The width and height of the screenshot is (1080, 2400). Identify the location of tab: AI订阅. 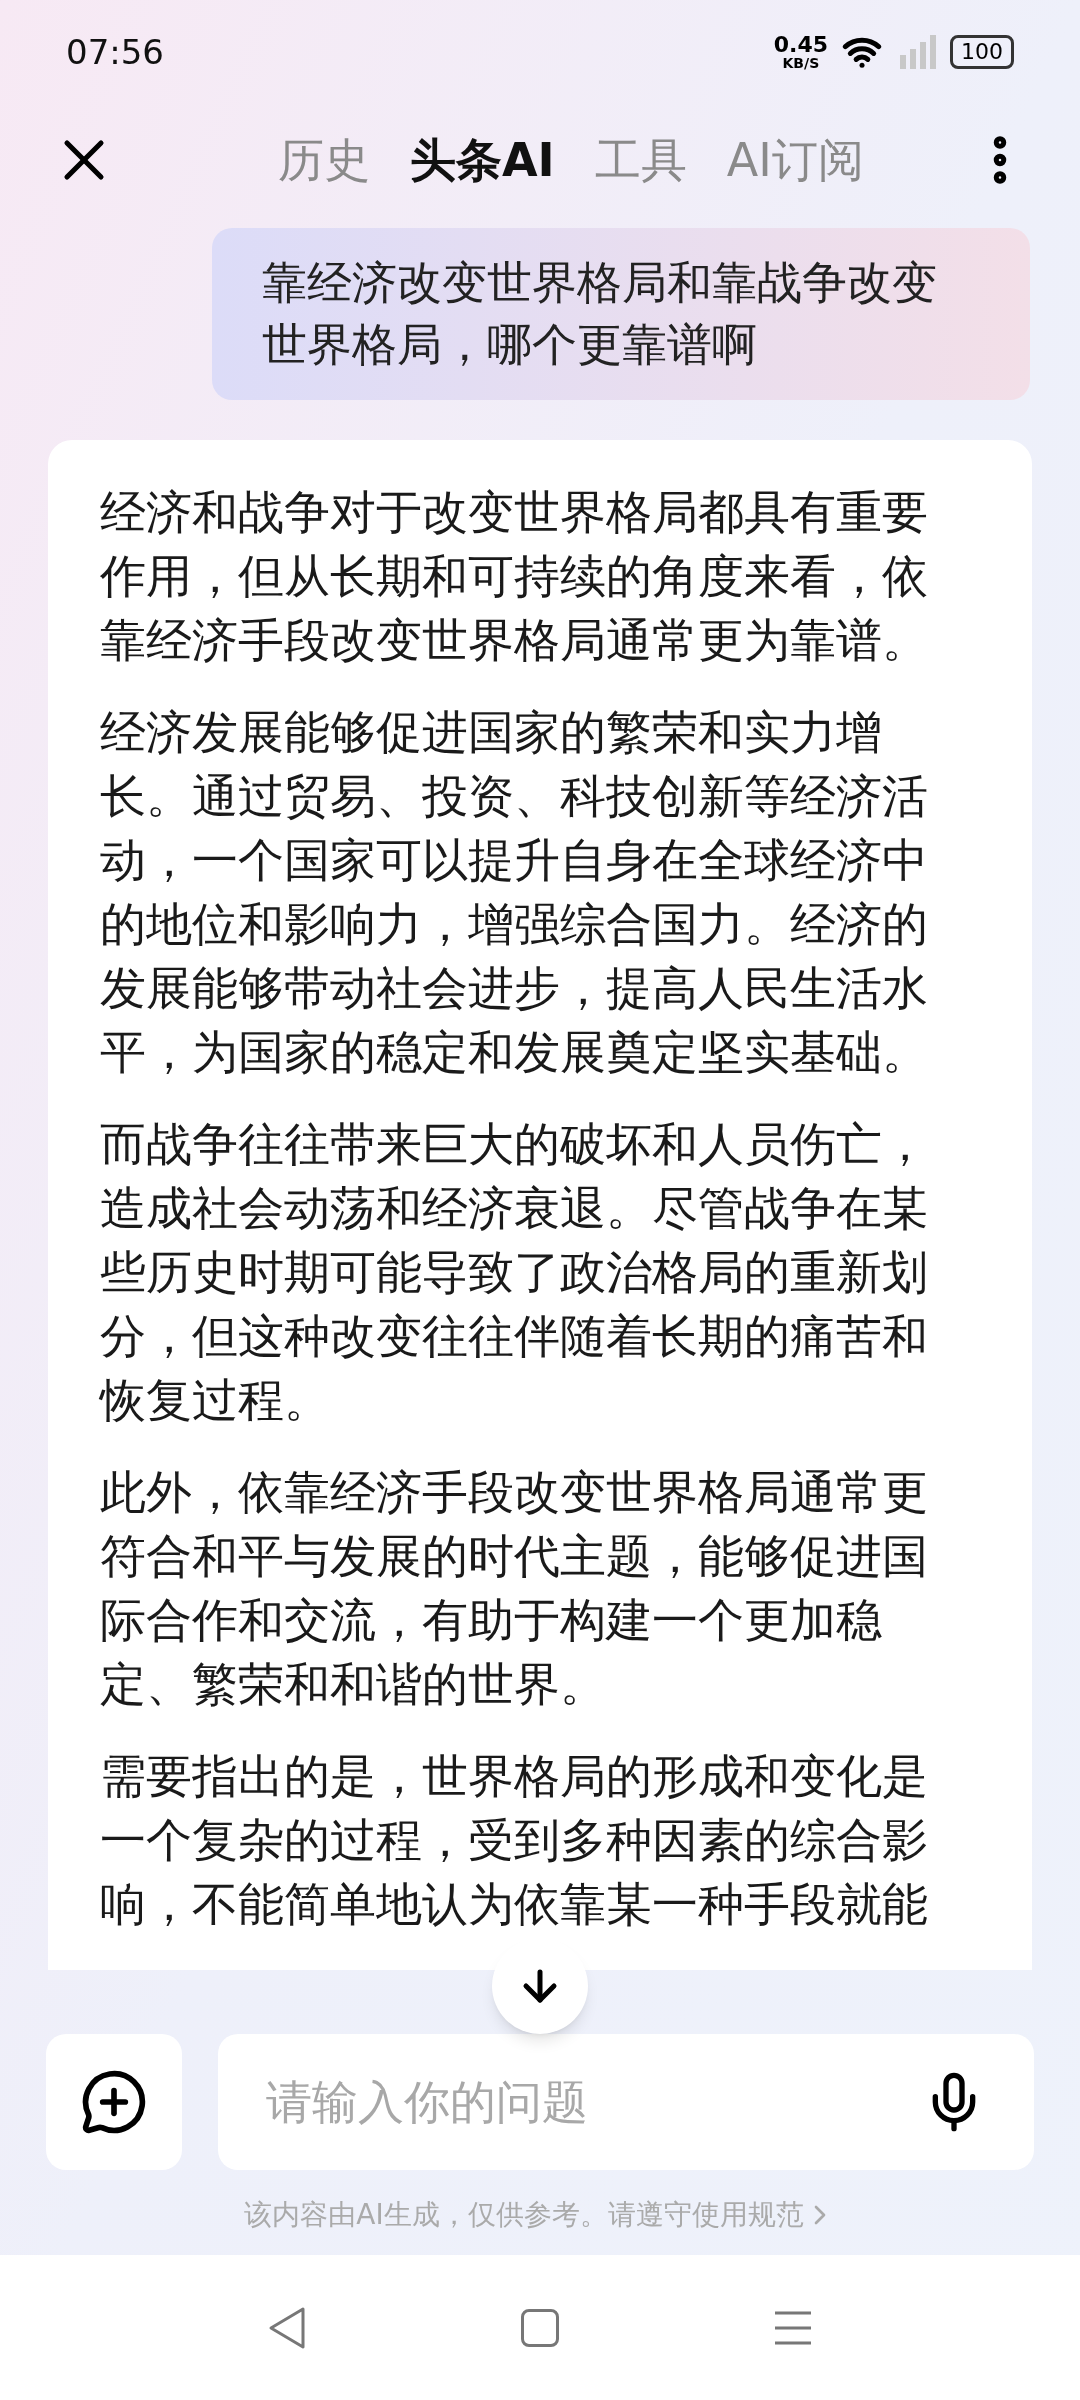
(795, 160).